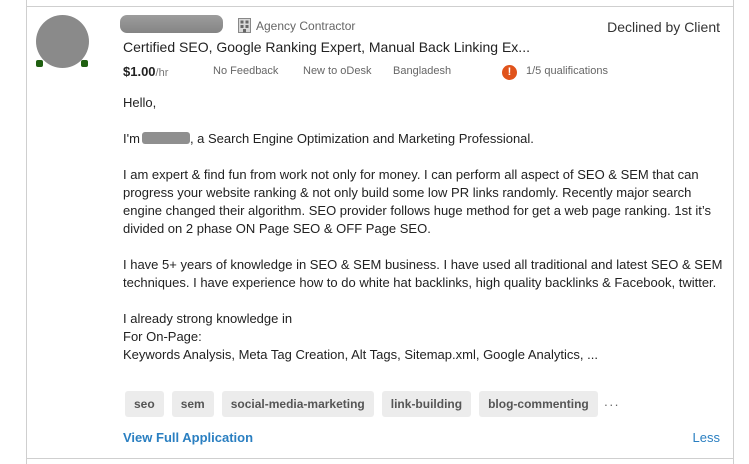  Describe the element at coordinates (426, 404) in the screenshot. I see `skill-tag: link-building` at that location.